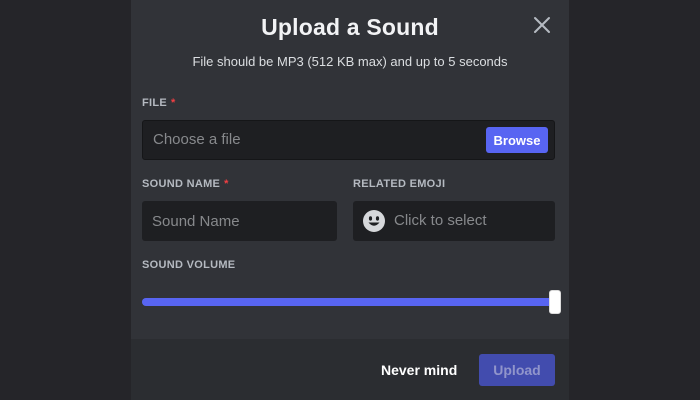 The height and width of the screenshot is (400, 700). Describe the element at coordinates (419, 370) in the screenshot. I see `never-mind-button: Never mind` at that location.